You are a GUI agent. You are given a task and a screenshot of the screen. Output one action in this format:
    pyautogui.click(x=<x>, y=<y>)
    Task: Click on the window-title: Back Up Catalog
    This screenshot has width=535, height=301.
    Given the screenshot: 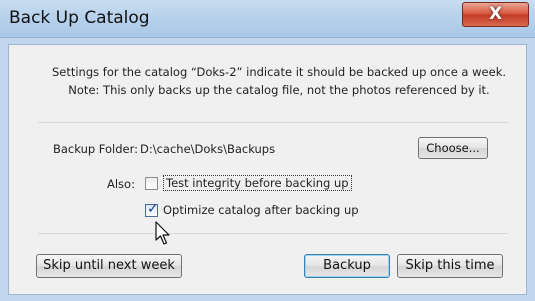 What is the action you would take?
    pyautogui.click(x=79, y=18)
    